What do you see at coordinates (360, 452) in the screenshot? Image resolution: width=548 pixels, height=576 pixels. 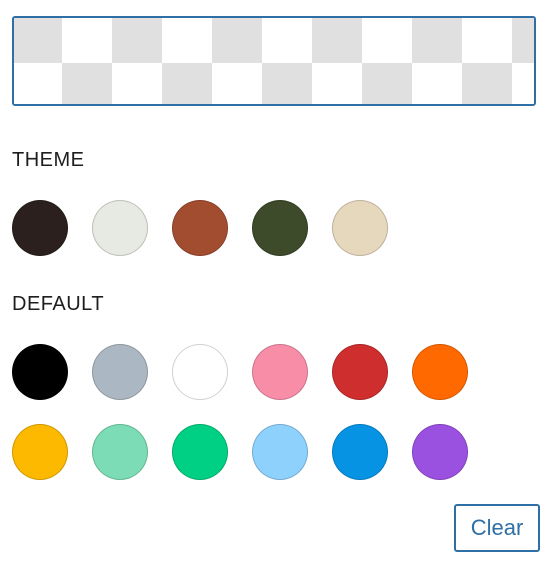 I see `default-swatch-vivid-cyan-blue` at bounding box center [360, 452].